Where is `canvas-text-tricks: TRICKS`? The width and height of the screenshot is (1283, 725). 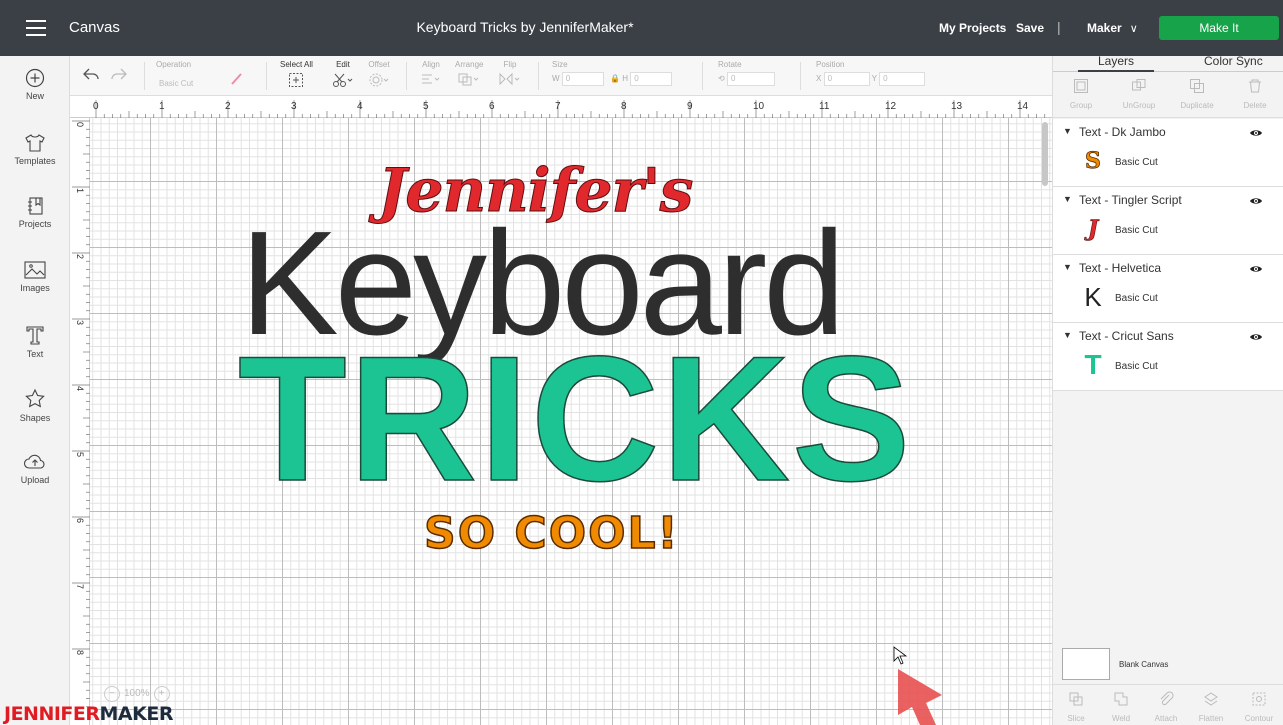 canvas-text-tricks: TRICKS is located at coordinates (575, 419).